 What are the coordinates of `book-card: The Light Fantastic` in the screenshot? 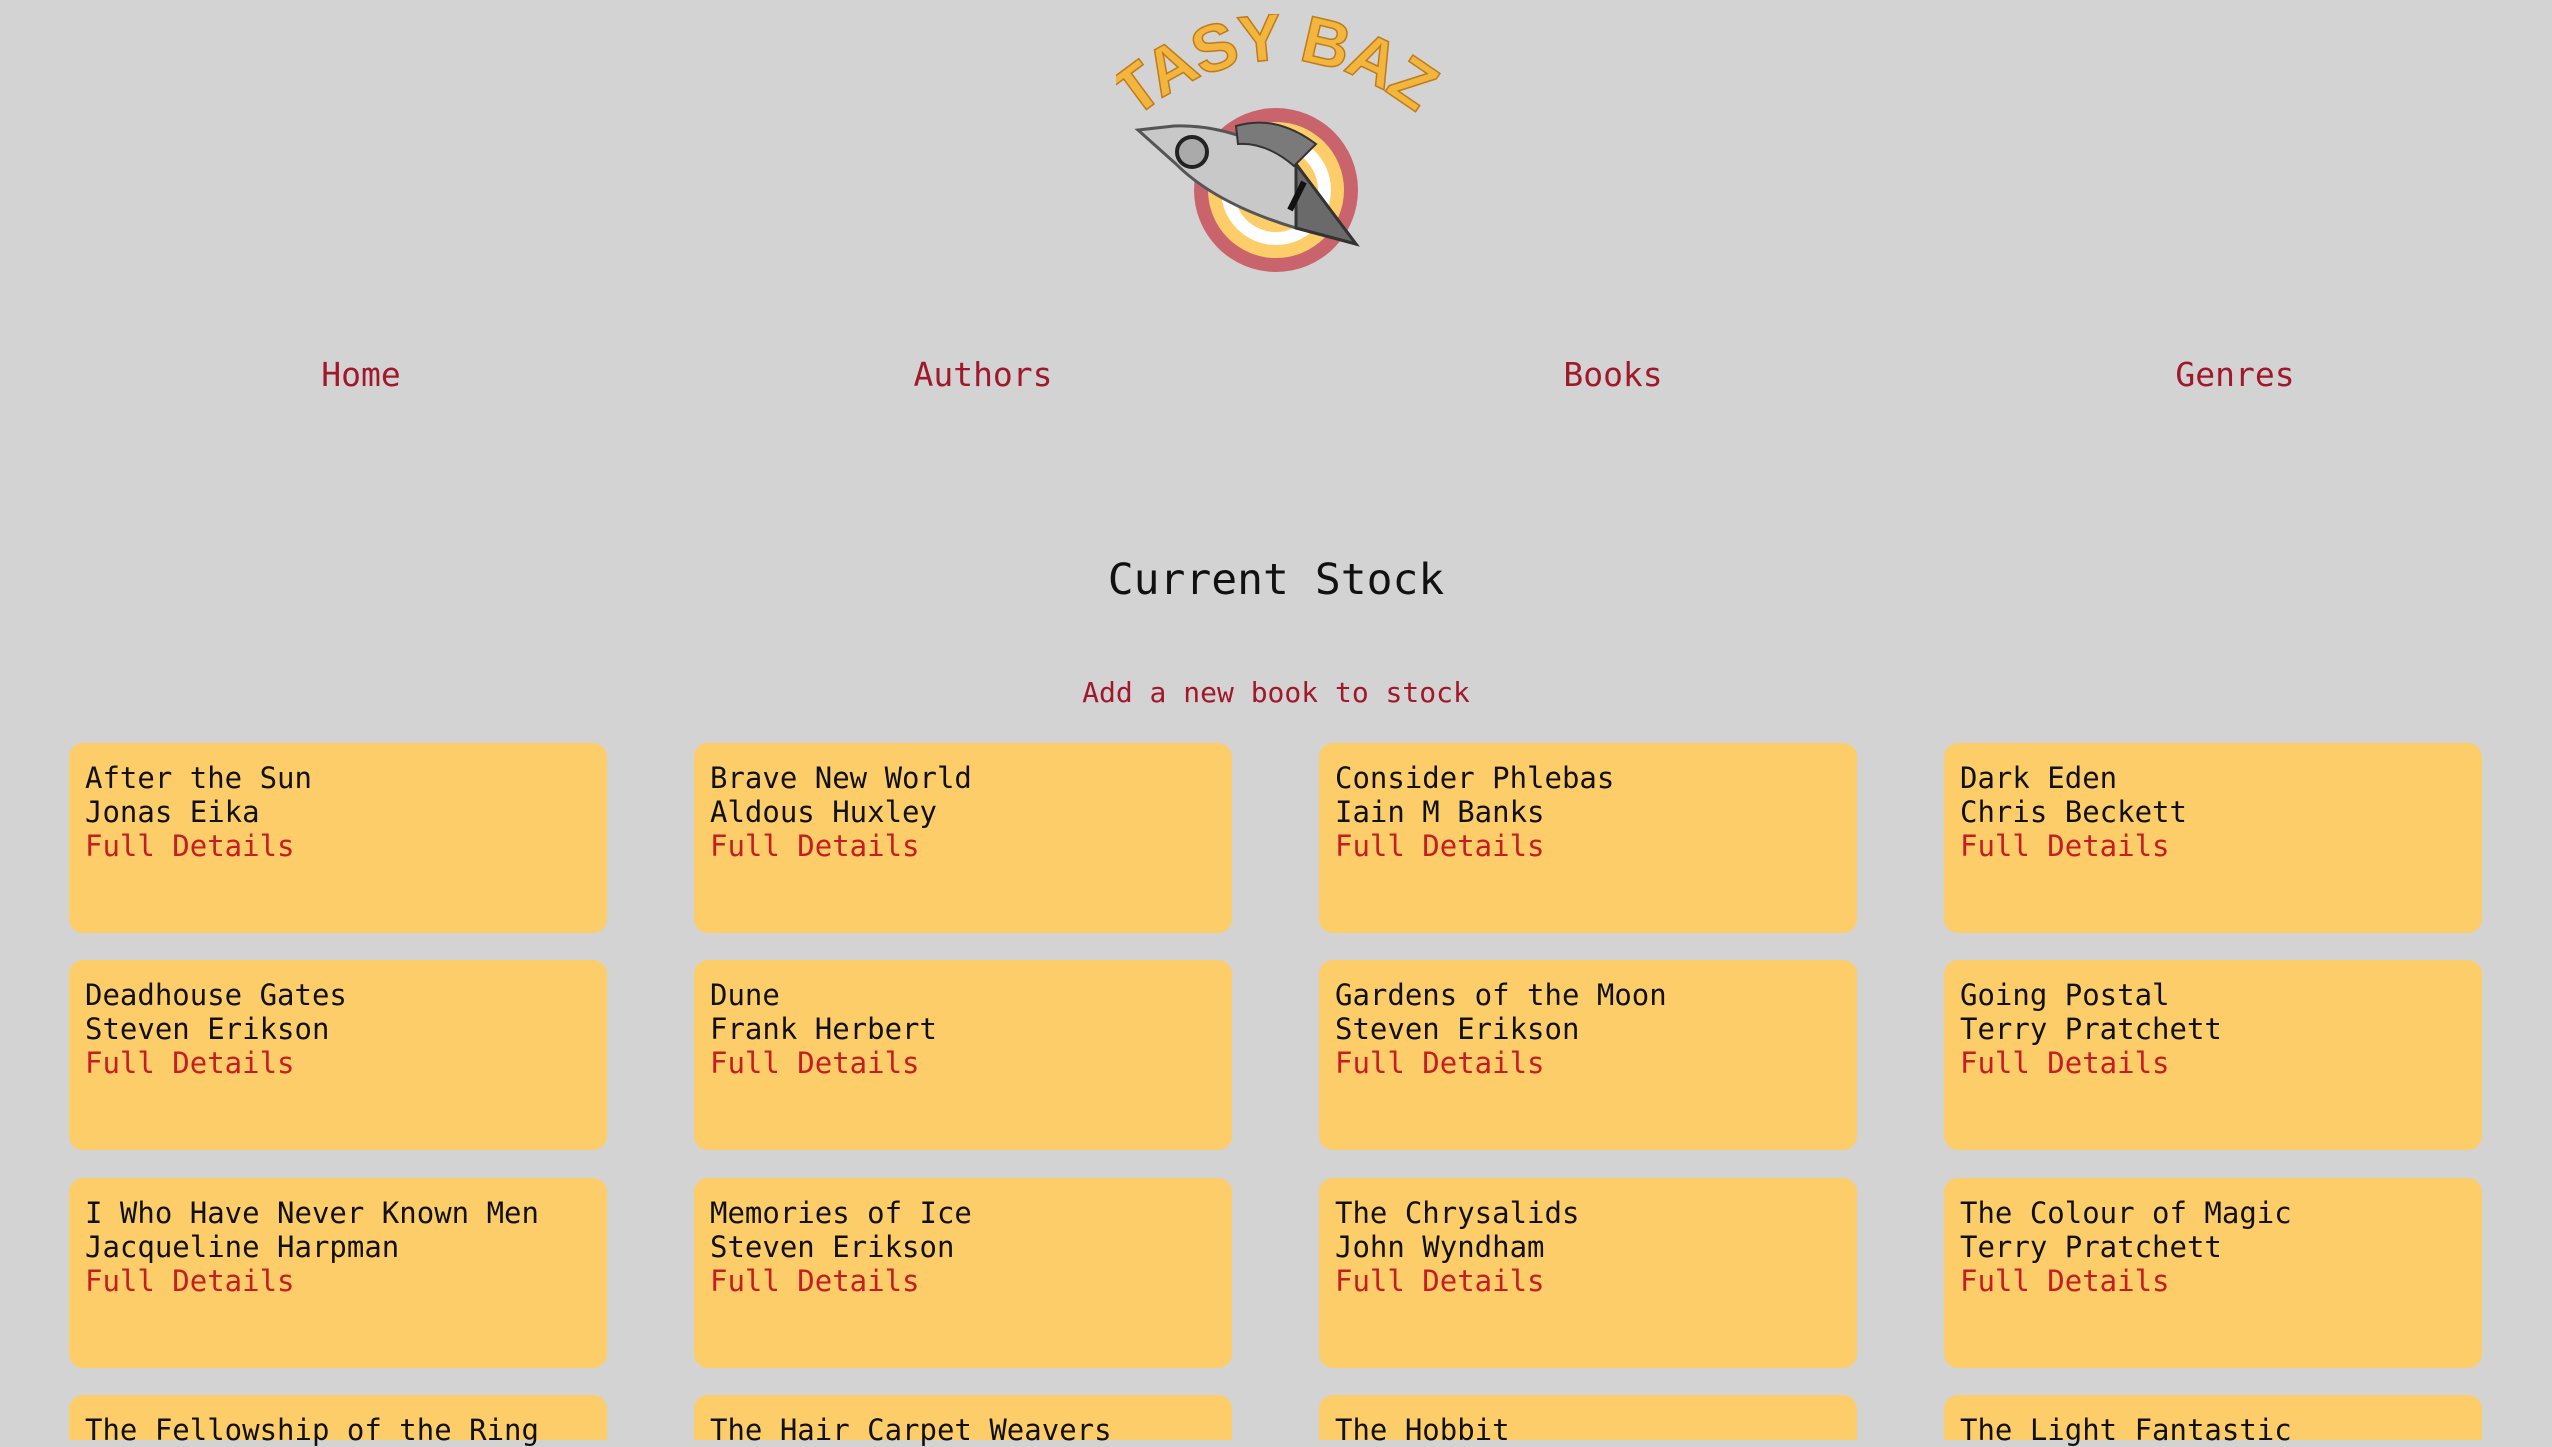 It's located at (2213, 1421).